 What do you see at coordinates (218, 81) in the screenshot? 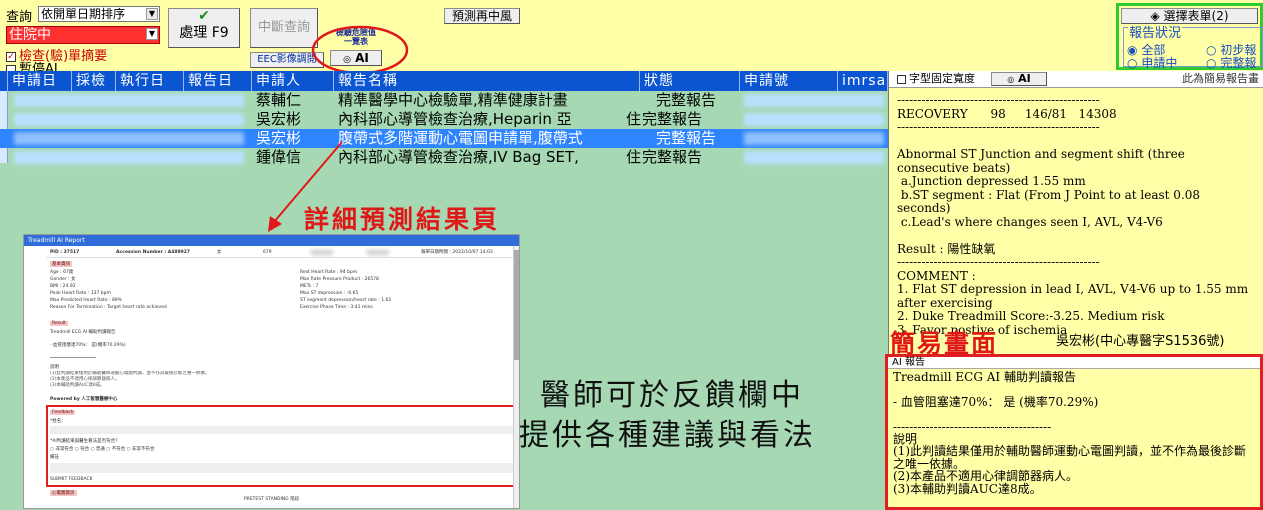
I see `column-header-report-date: 報告日` at bounding box center [218, 81].